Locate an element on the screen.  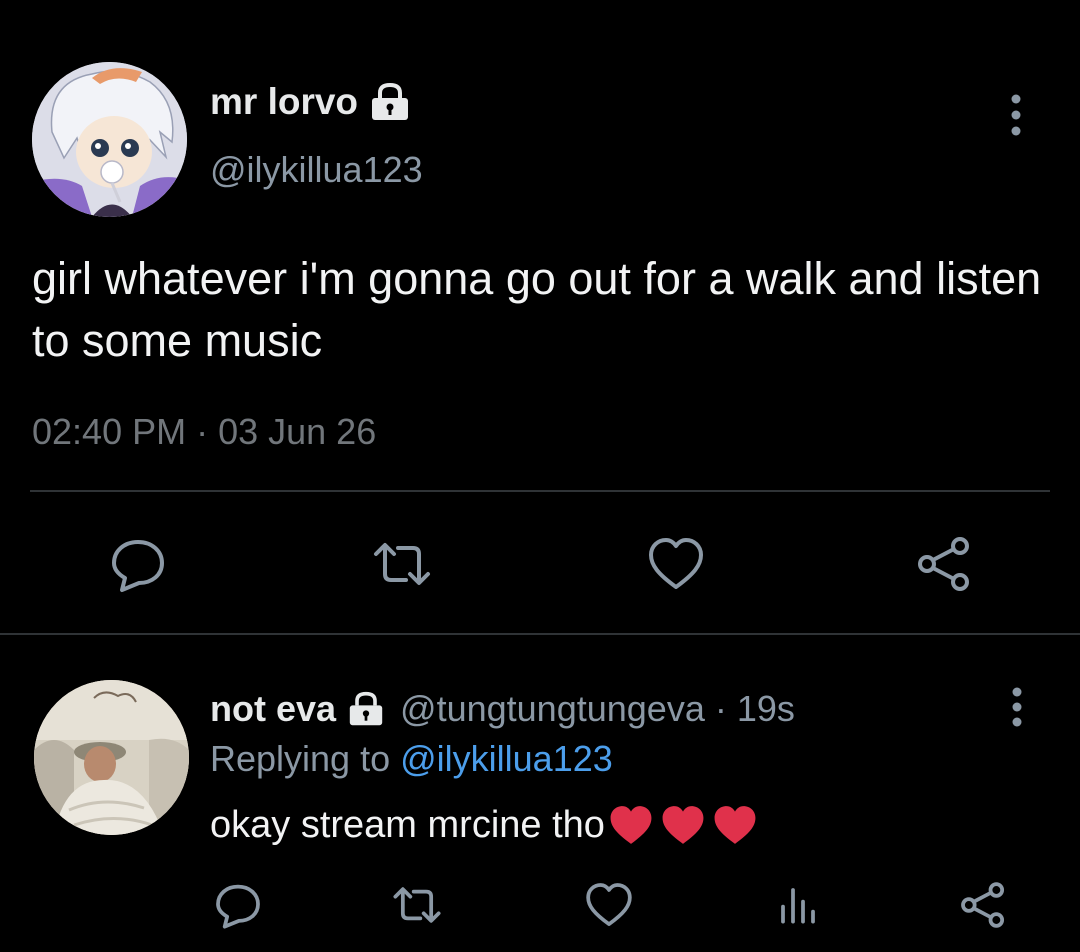
author-name: mr lorvo is located at coordinates (311, 102).